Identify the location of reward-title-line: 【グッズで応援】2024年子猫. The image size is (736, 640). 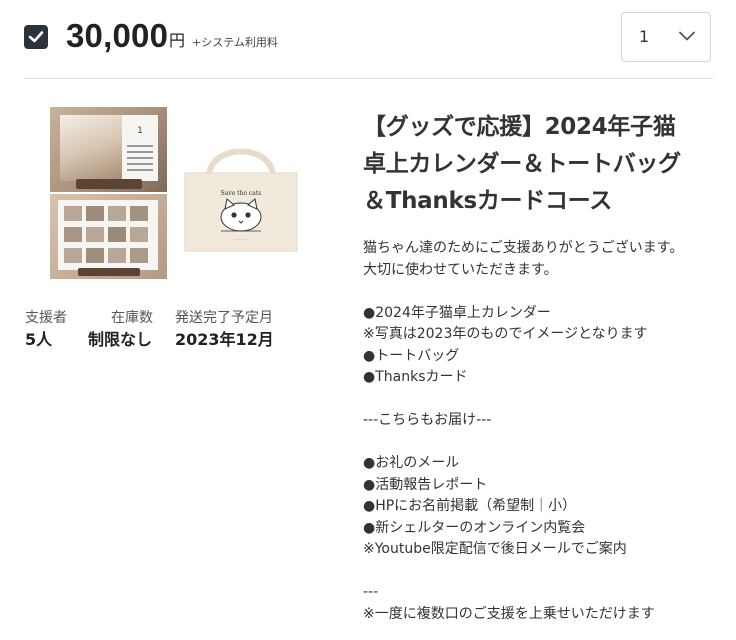
(519, 127).